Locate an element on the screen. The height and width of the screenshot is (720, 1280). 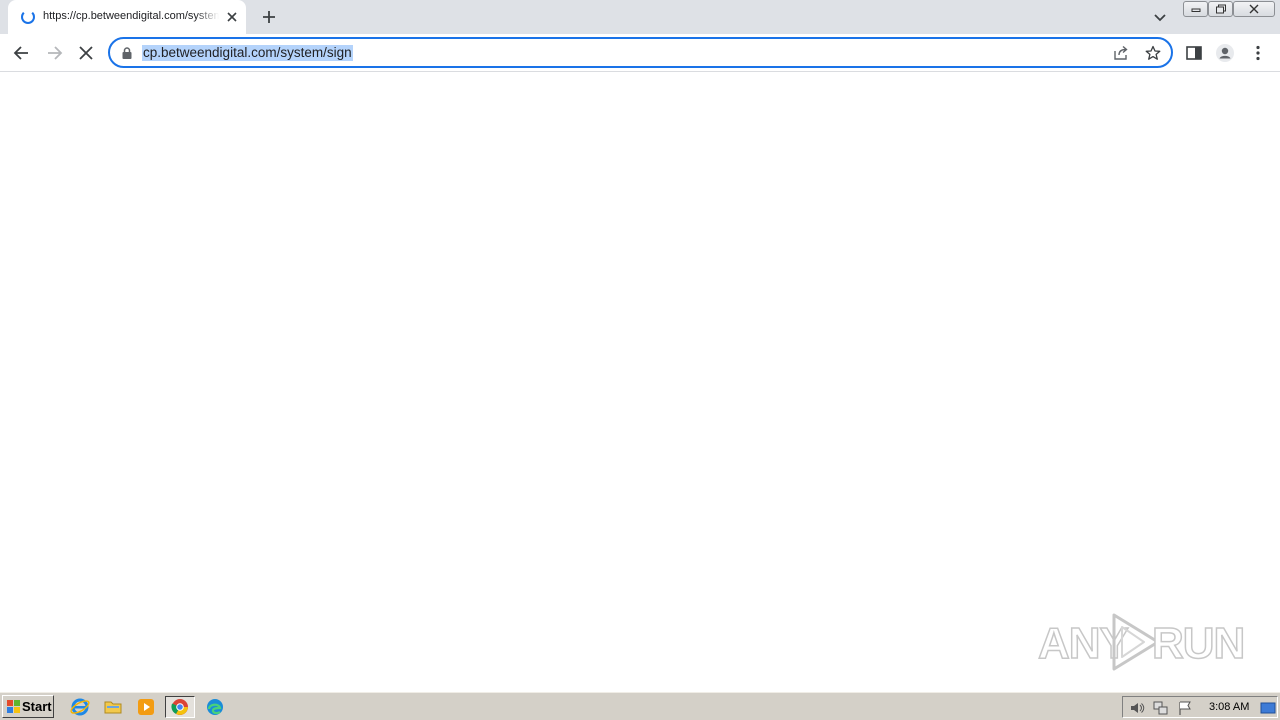
profile-avatar-icon is located at coordinates (1225, 53).